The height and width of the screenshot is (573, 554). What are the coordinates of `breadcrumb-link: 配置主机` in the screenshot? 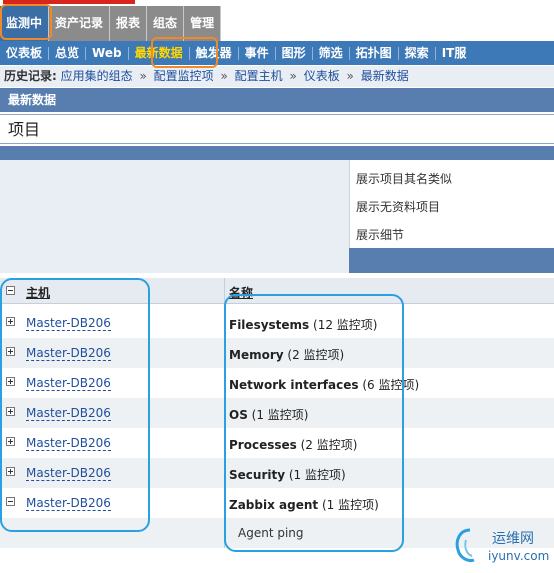 It's located at (259, 76).